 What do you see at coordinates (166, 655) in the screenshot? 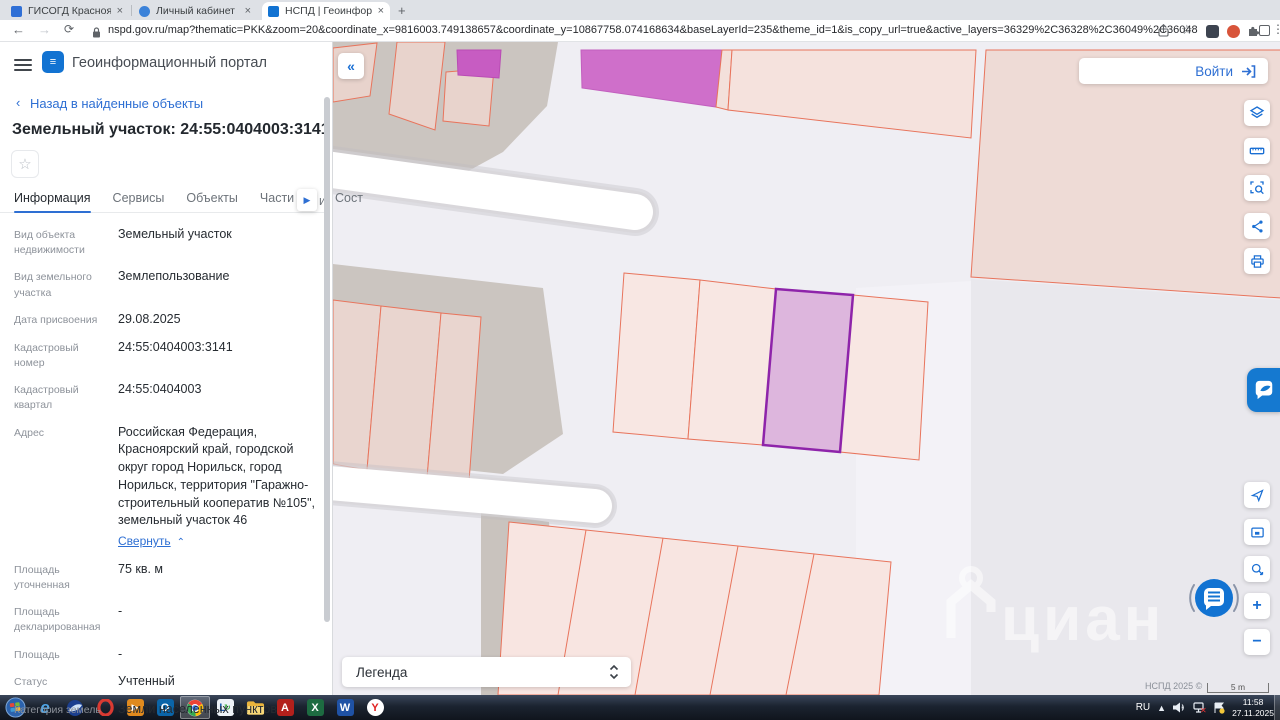
I see `field-row: Площадь -` at bounding box center [166, 655].